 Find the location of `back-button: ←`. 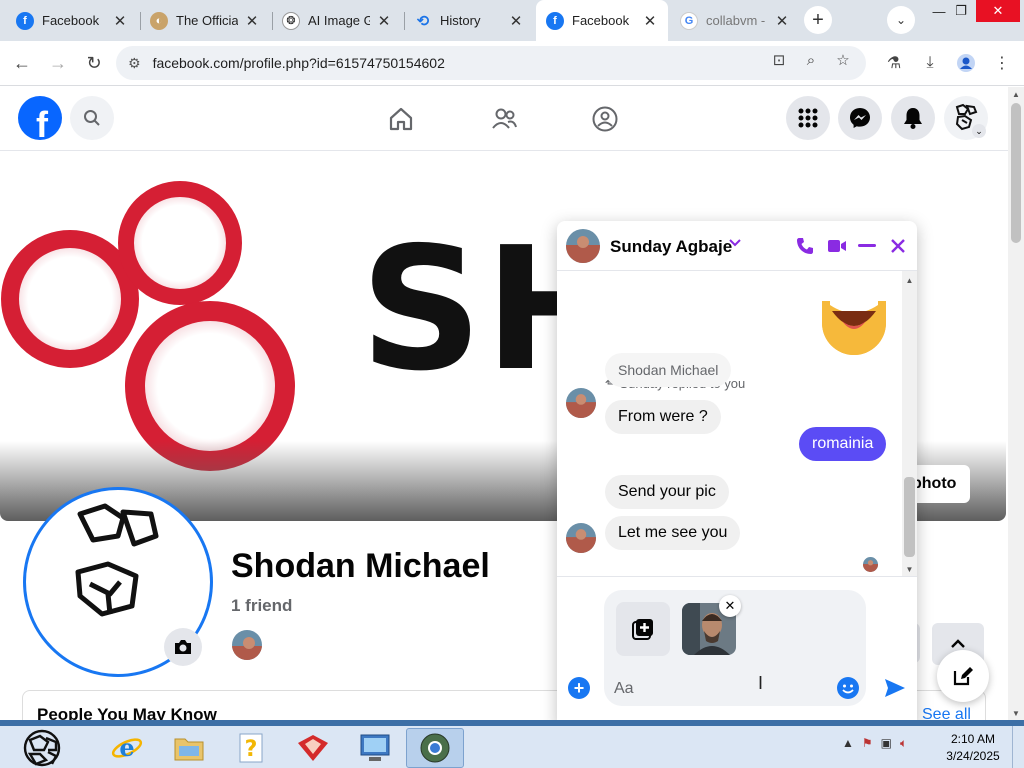

back-button: ← is located at coordinates (22, 63).